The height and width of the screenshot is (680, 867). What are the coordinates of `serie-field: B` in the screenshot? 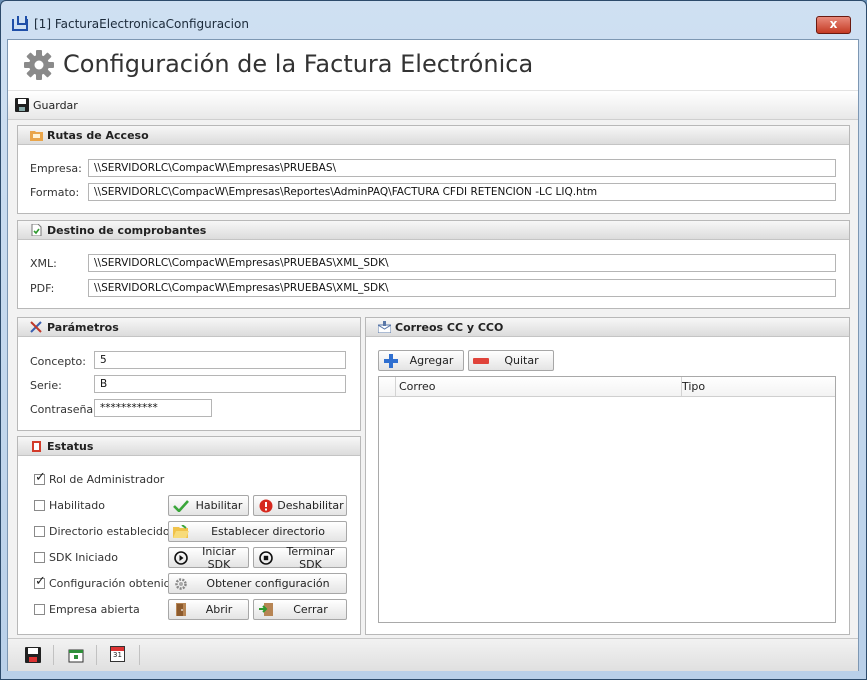 It's located at (220, 384).